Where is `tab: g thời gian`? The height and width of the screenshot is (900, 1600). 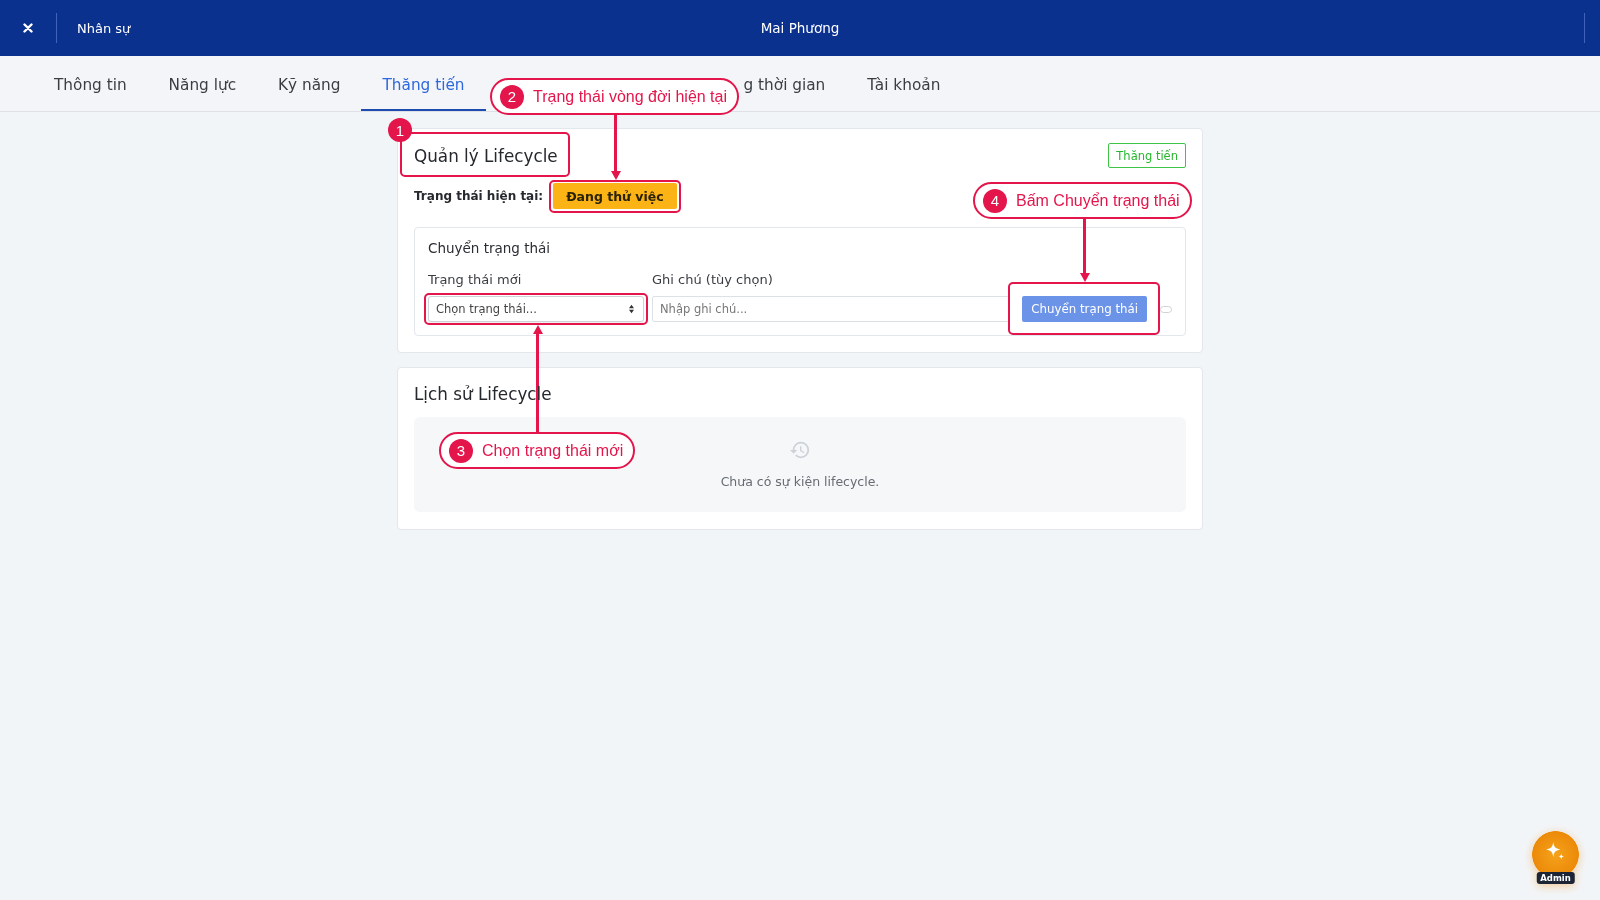 tab: g thời gian is located at coordinates (795, 83).